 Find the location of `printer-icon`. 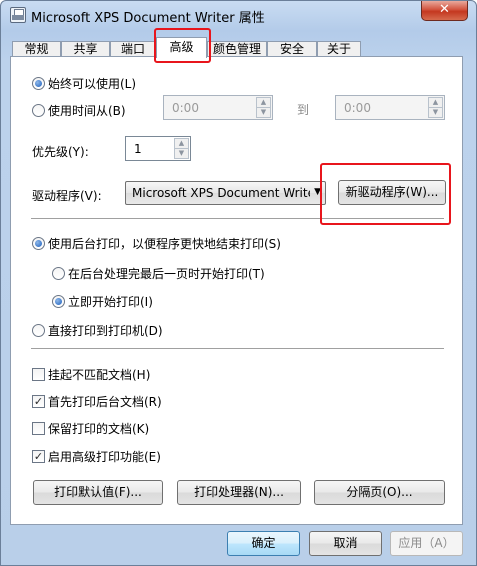

printer-icon is located at coordinates (18, 15).